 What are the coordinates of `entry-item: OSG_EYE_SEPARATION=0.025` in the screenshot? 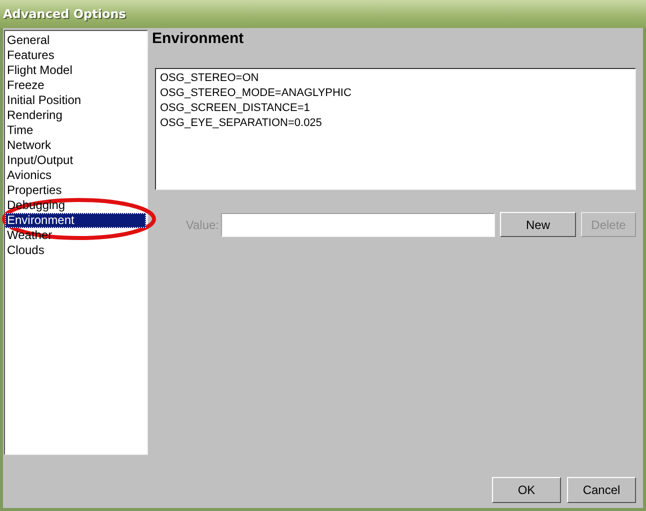 It's located at (395, 123).